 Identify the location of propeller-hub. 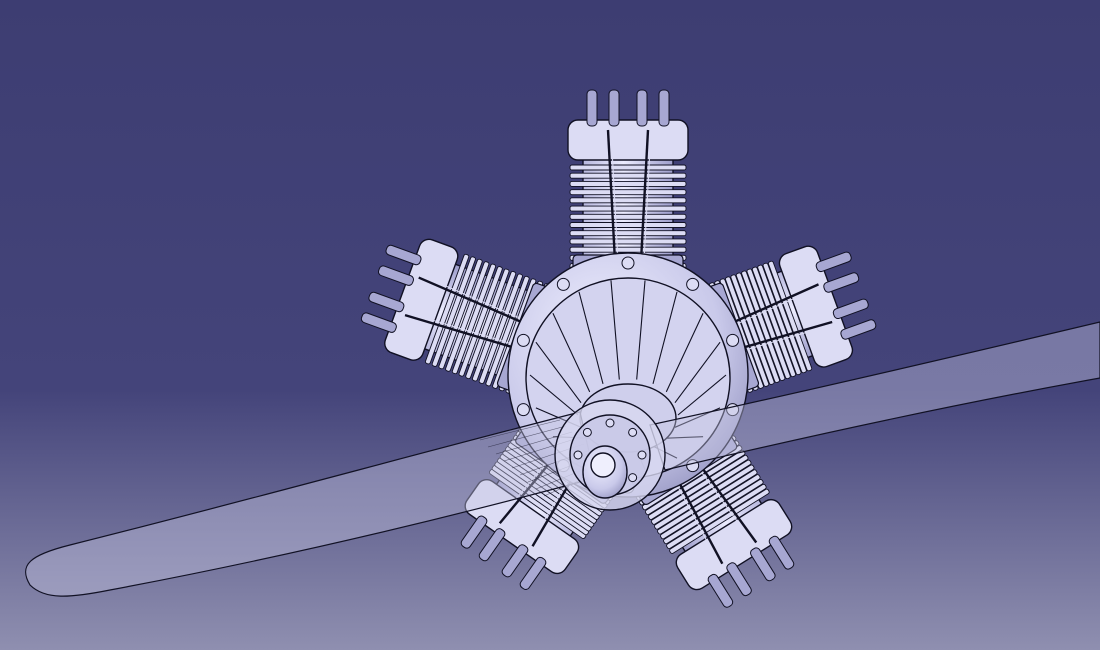
(610, 455).